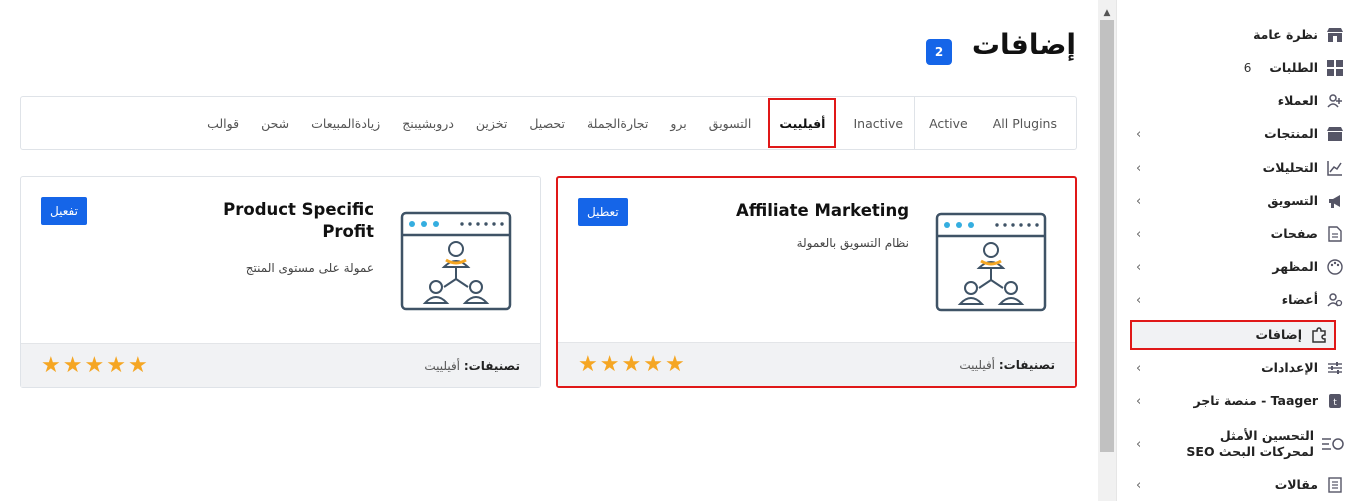 This screenshot has height=501, width=1364. Describe the element at coordinates (298, 220) in the screenshot. I see `plugin-title: Product Specific Profit` at that location.